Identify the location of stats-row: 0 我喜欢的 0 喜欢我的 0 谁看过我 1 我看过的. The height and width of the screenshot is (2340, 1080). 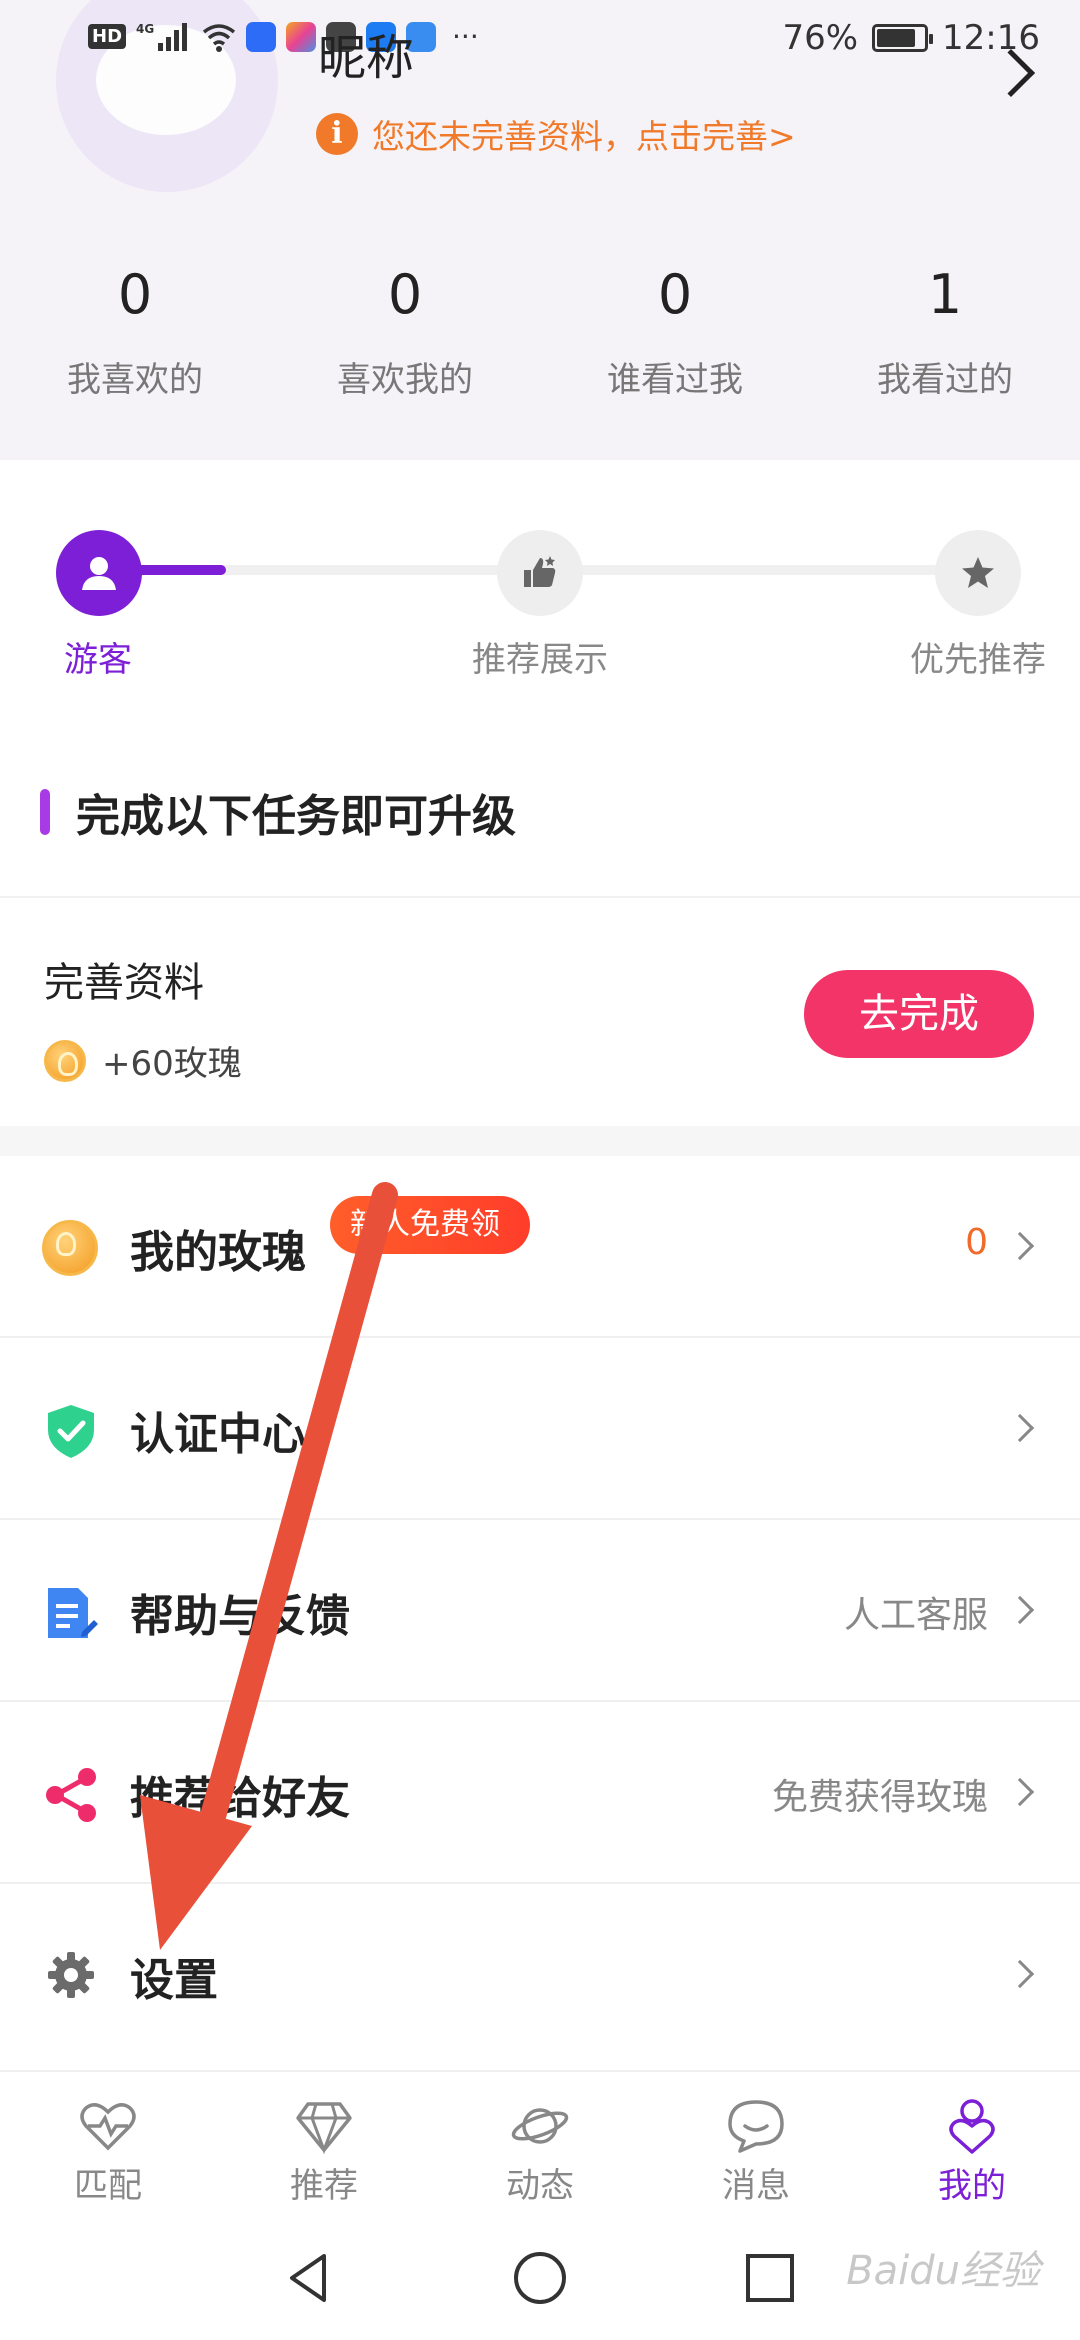
(540, 330).